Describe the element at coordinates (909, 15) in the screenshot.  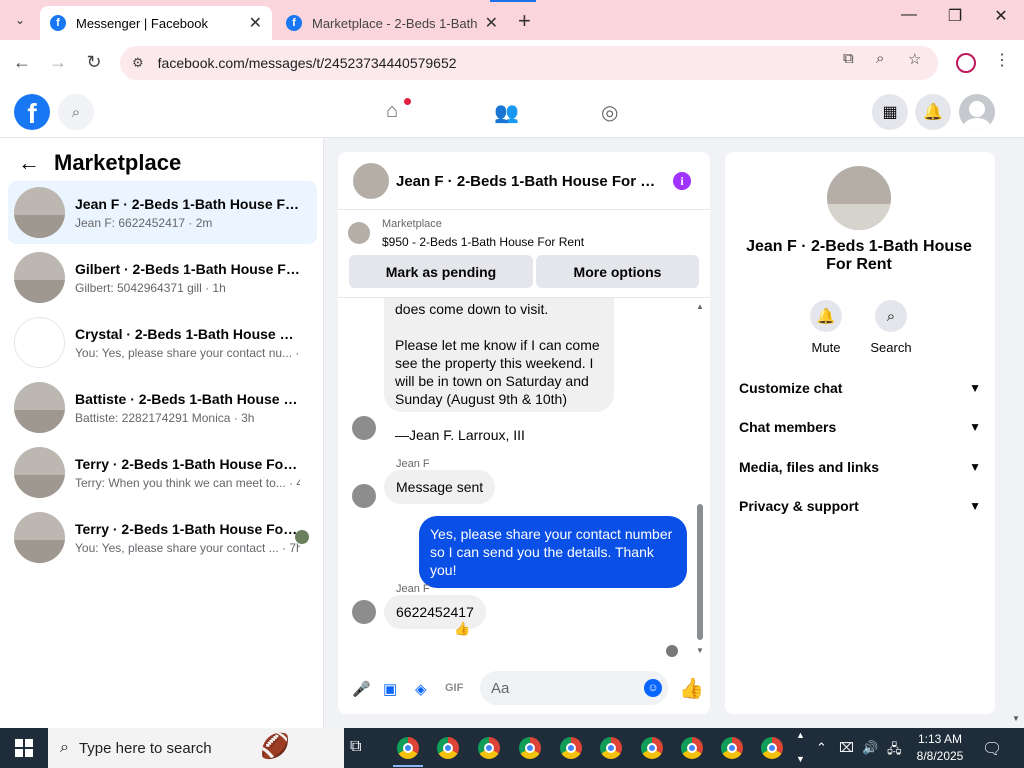
I see `minimize-icon: —` at that location.